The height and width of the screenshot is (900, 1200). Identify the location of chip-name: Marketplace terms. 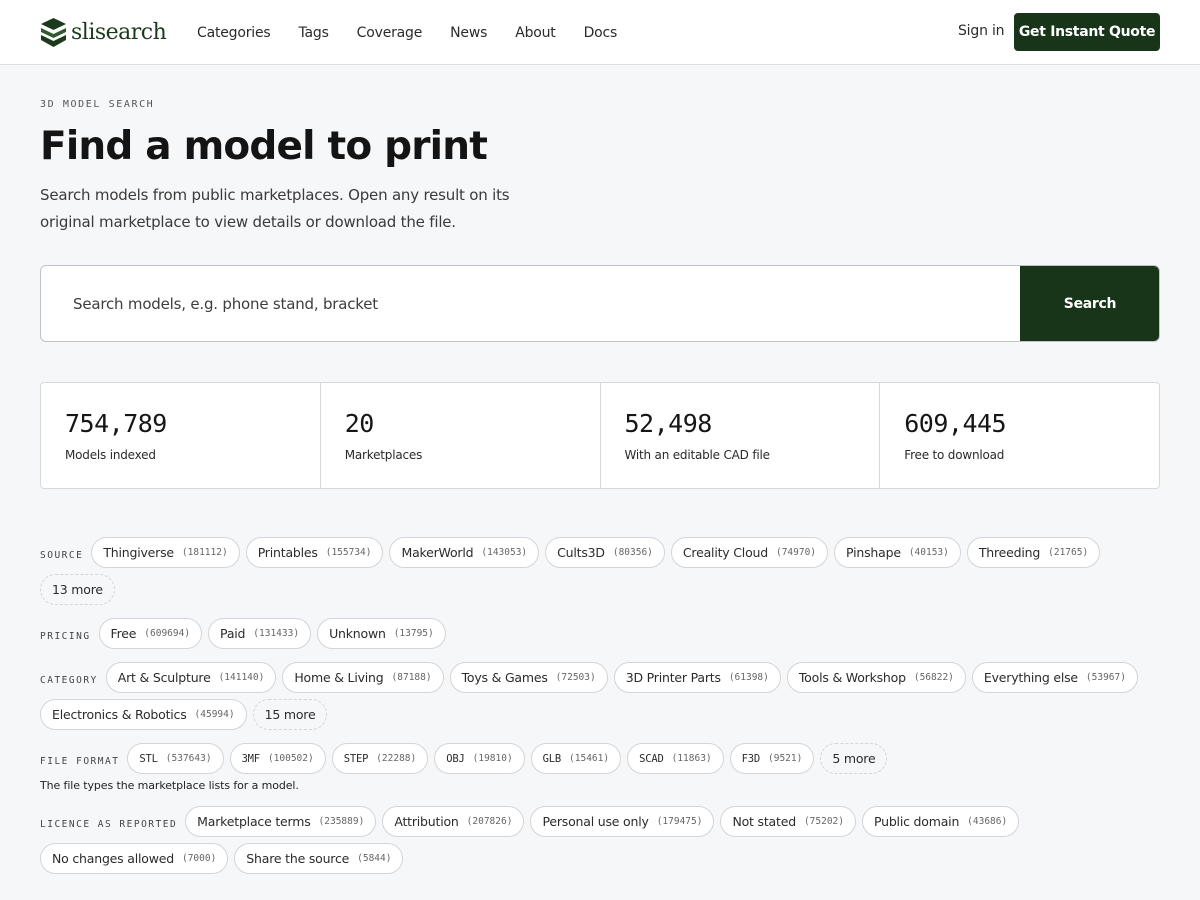
(254, 821).